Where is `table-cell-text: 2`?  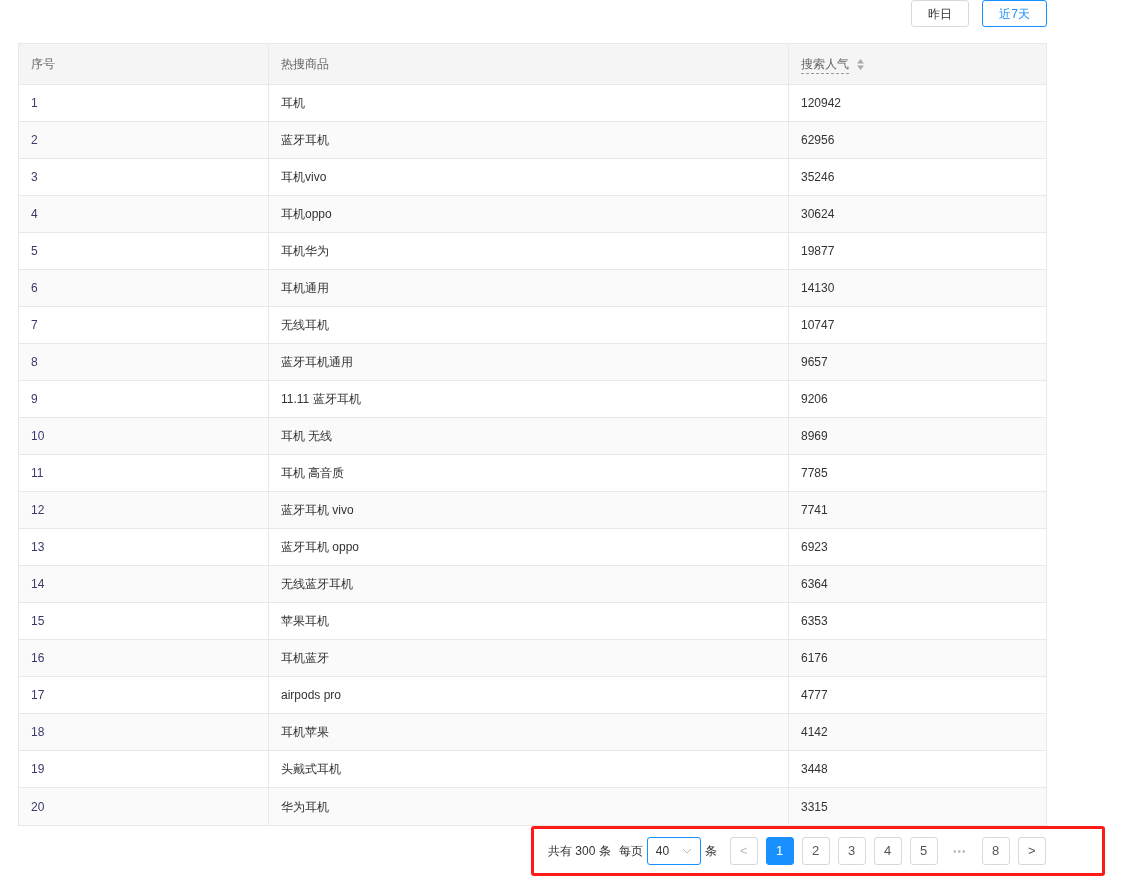
table-cell-text: 2 is located at coordinates (34, 140).